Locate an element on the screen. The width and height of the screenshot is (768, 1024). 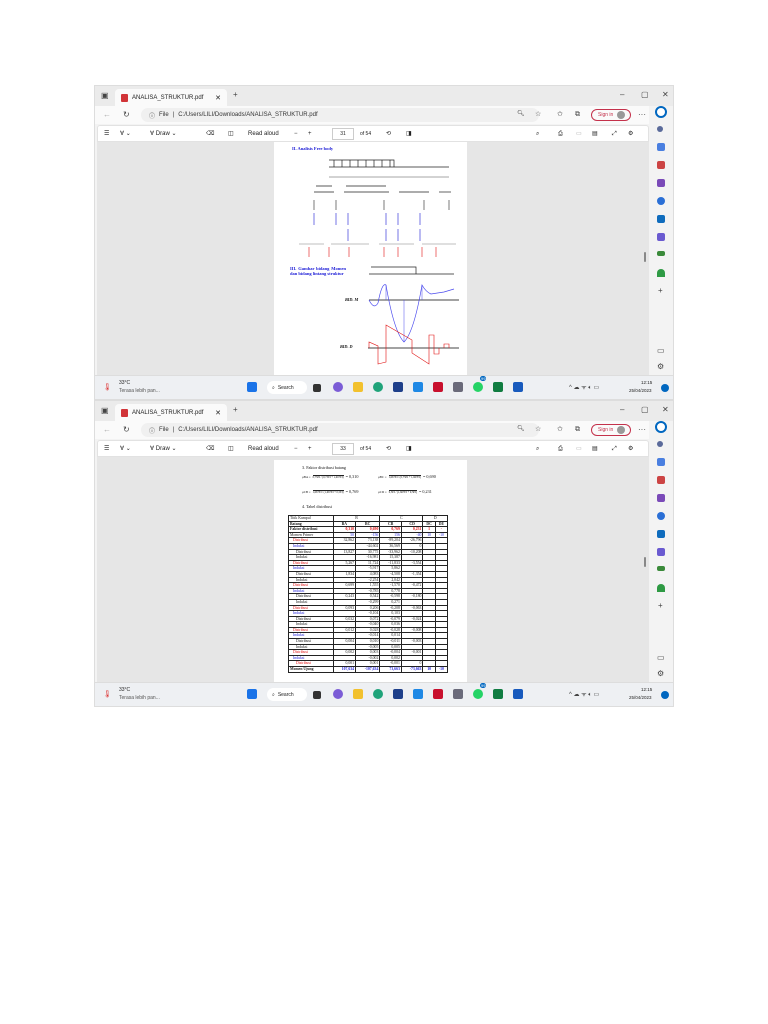
favorite-add-icon: ☆ is located at coordinates (538, 114).